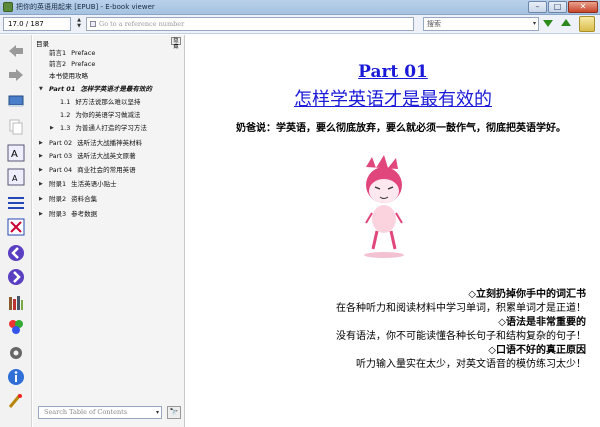 The height and width of the screenshot is (427, 600). I want to click on window-controls: – □ ✕, so click(563, 7).